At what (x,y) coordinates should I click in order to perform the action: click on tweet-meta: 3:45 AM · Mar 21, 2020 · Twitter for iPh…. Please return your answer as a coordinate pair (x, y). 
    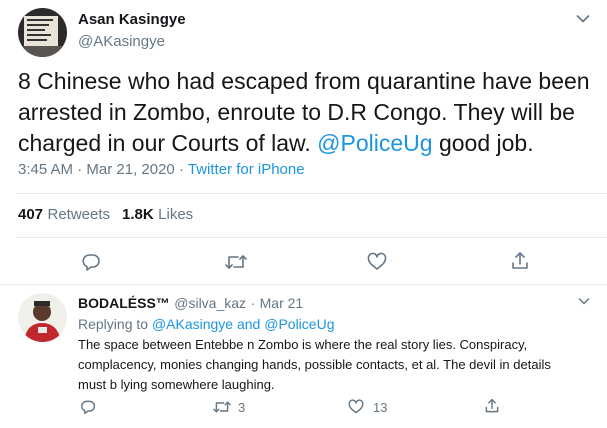
    Looking at the image, I should click on (161, 169).